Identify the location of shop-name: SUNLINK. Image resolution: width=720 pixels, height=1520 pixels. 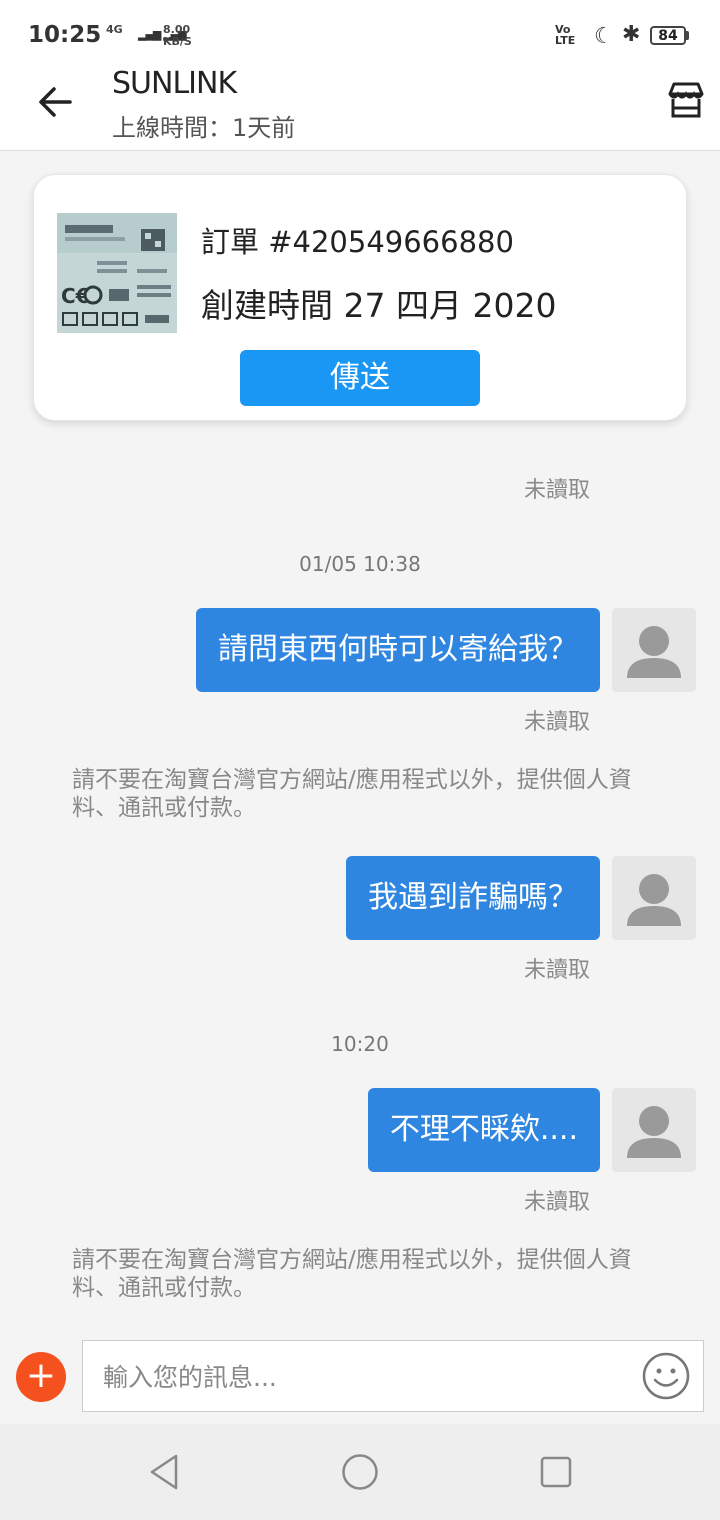
(174, 83).